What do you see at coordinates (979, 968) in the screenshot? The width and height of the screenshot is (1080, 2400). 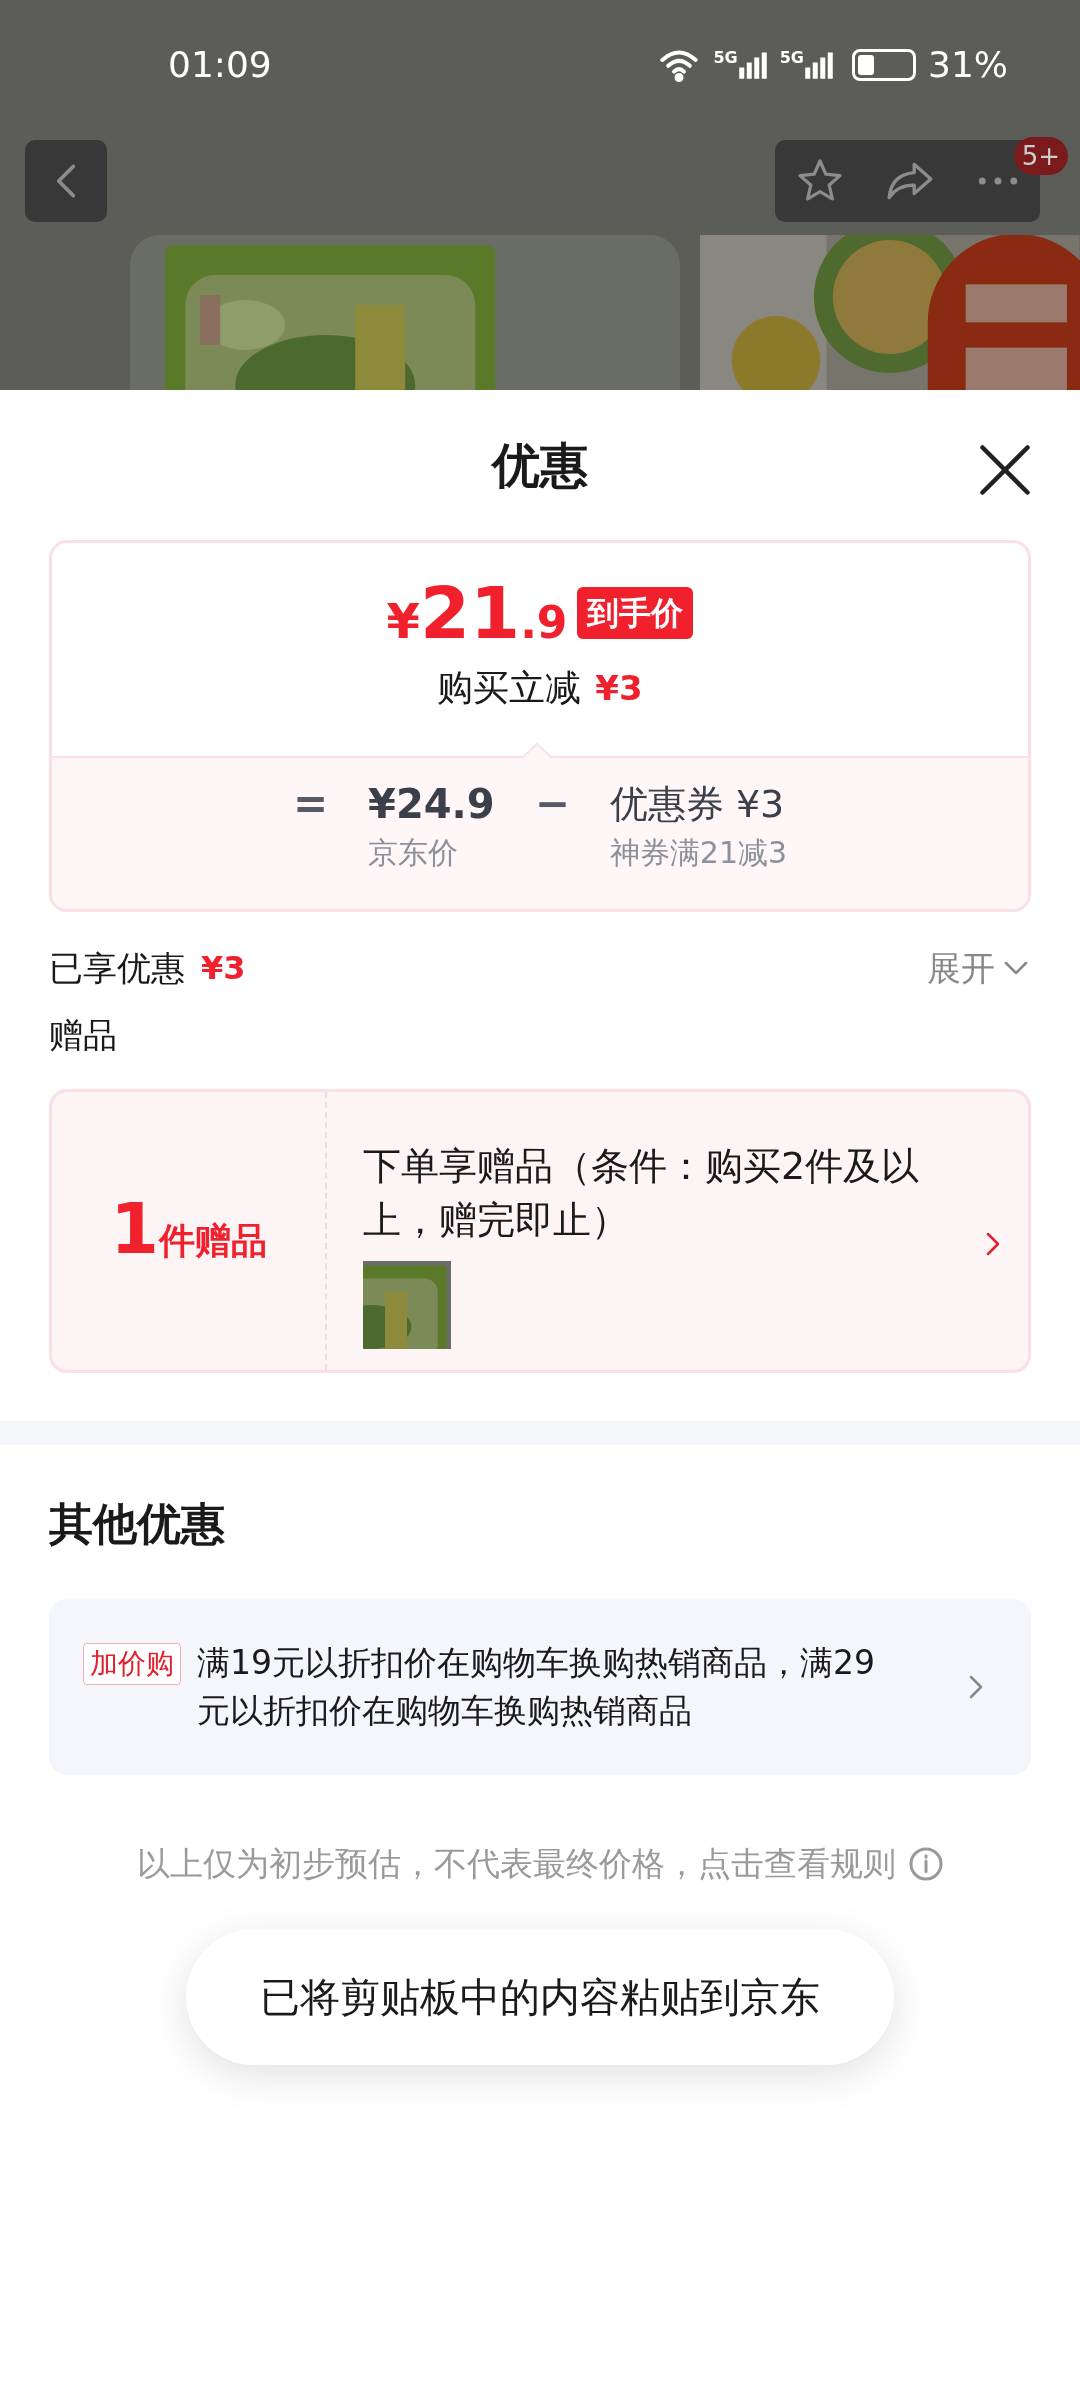 I see `expand-button: 展开` at bounding box center [979, 968].